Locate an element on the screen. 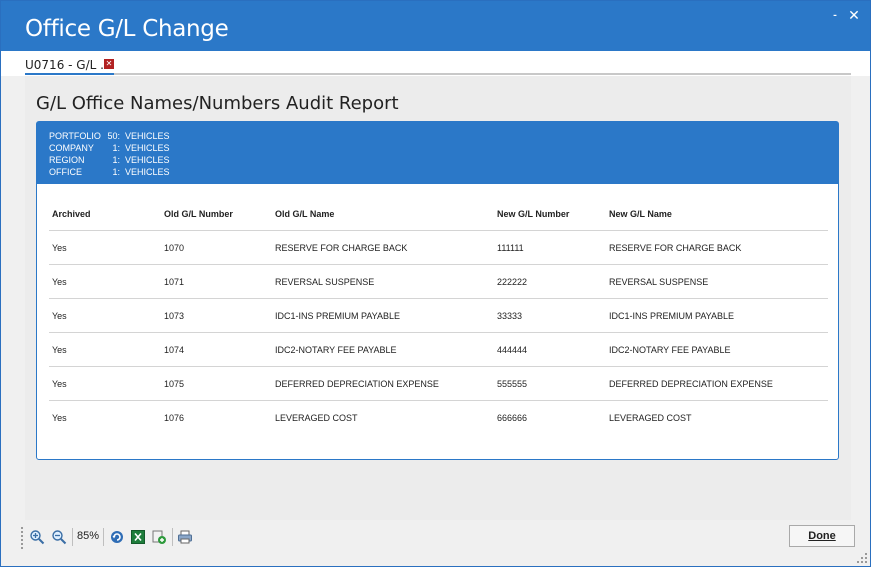 The width and height of the screenshot is (871, 569). cell-new-number: 444444 is located at coordinates (512, 350).